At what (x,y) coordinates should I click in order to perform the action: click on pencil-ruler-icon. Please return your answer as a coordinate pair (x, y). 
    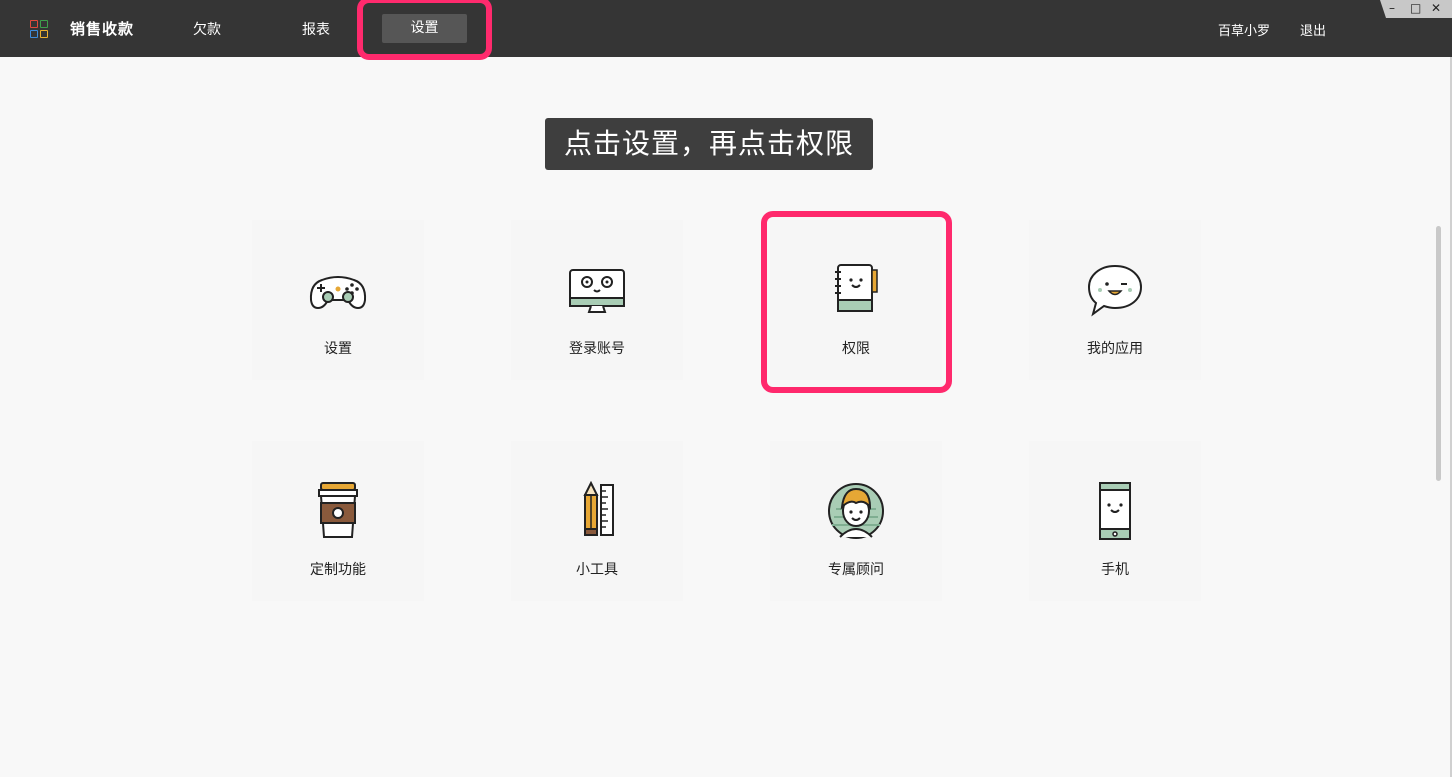
    Looking at the image, I should click on (598, 508).